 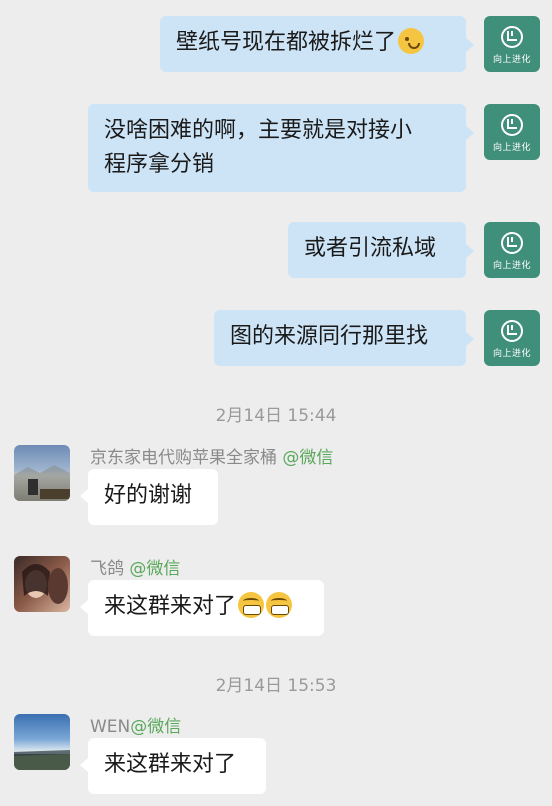 I want to click on message-bubble-outgoing: 图的来源同行那里找, so click(x=340, y=338).